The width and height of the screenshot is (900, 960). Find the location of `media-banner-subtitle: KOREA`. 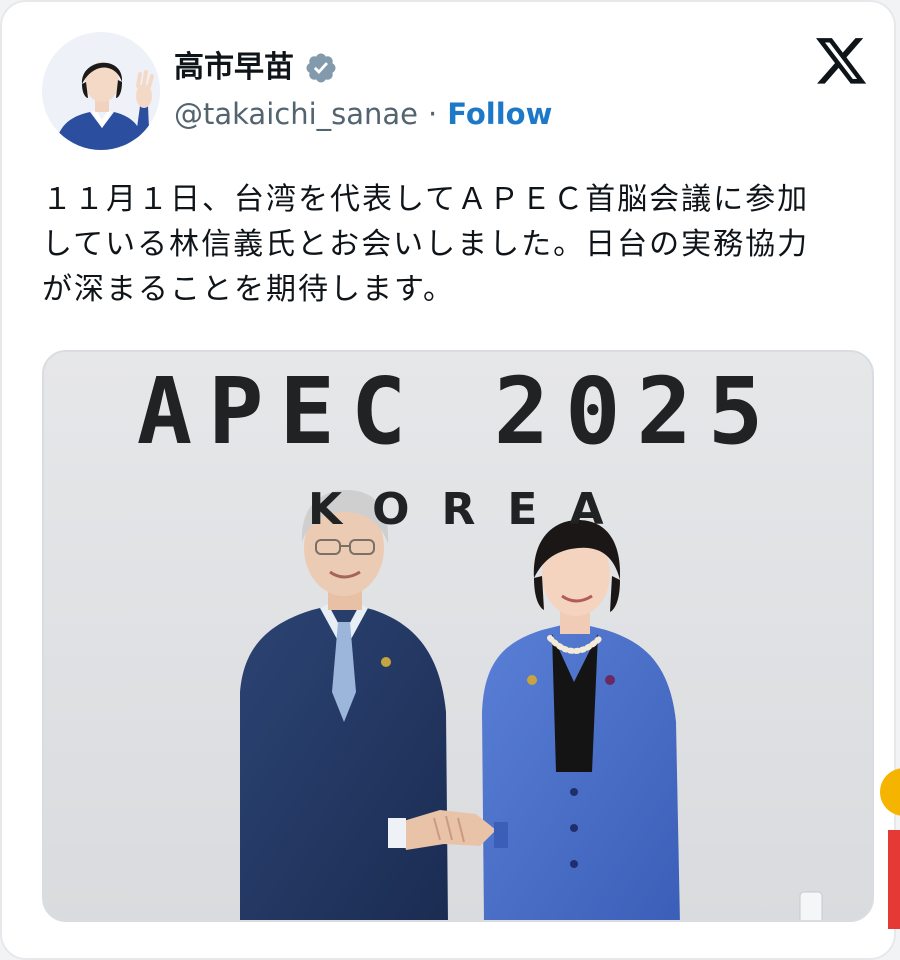

media-banner-subtitle: KOREA is located at coordinates (472, 509).